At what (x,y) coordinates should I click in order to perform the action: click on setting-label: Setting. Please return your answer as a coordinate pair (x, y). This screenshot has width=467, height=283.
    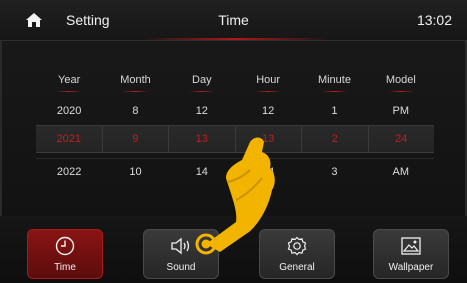
    Looking at the image, I should click on (88, 20).